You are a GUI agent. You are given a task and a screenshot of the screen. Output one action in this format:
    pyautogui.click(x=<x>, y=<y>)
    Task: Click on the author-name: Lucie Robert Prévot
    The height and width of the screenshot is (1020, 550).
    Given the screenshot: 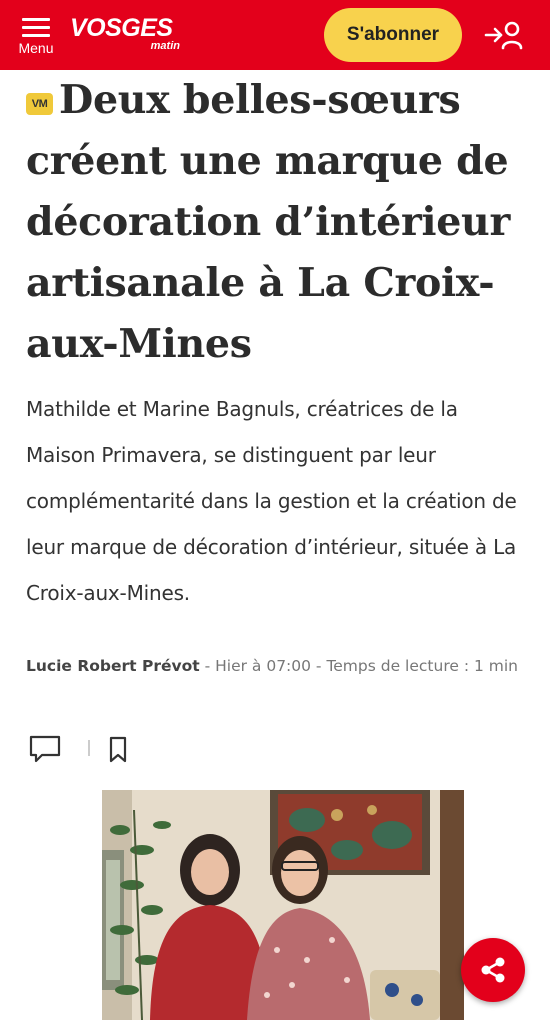 What is the action you would take?
    pyautogui.click(x=113, y=666)
    